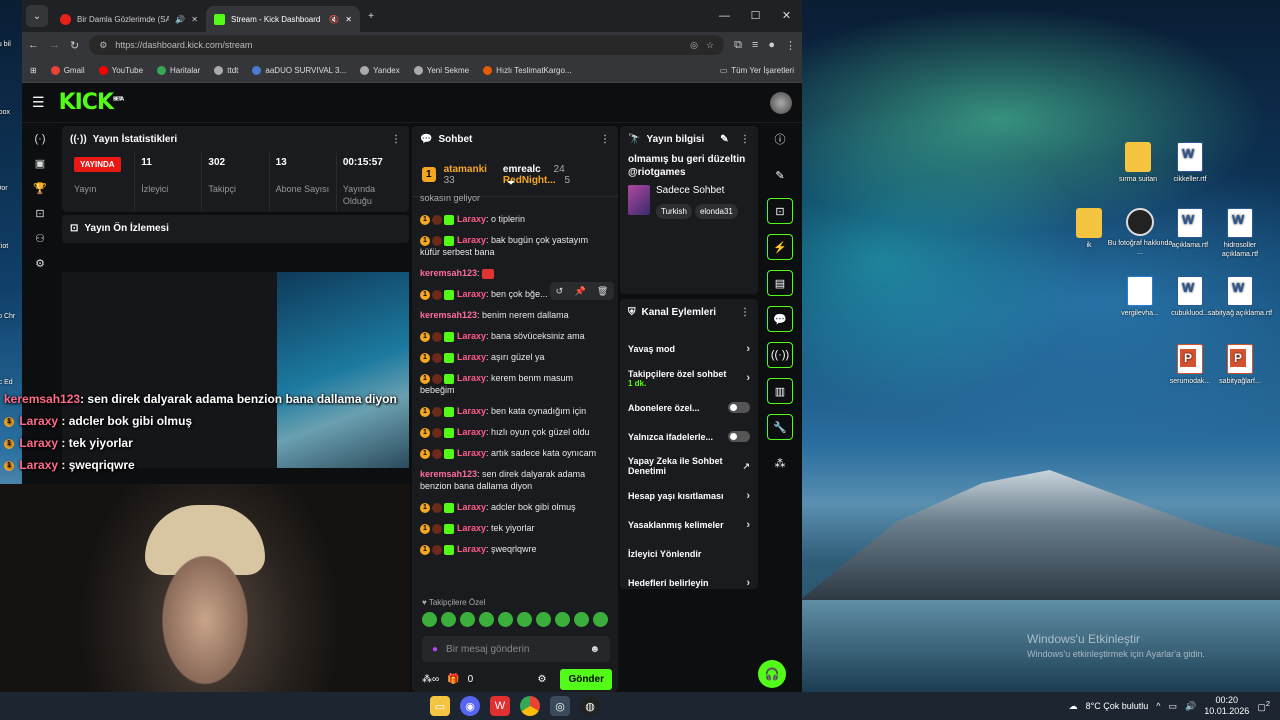  I want to click on chat-message-input: ● Bir mesaj gönderin ☻, so click(516, 649).